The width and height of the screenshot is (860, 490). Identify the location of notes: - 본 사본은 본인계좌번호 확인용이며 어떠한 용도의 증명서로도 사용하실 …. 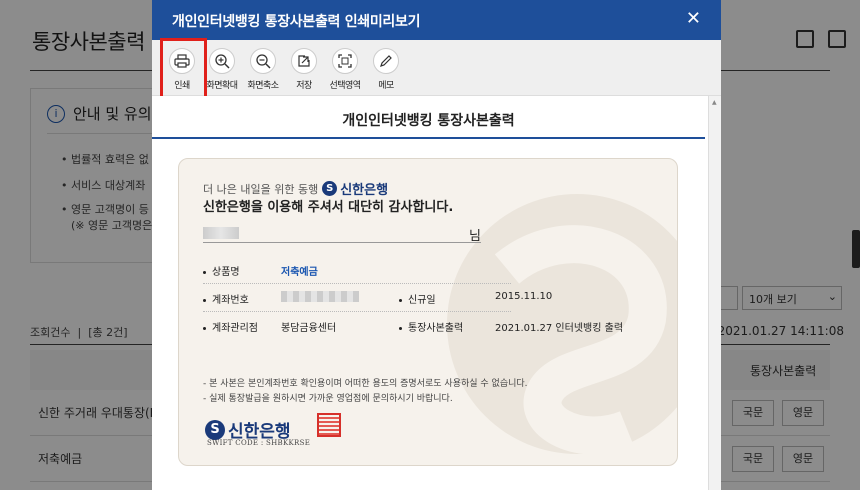
(365, 391).